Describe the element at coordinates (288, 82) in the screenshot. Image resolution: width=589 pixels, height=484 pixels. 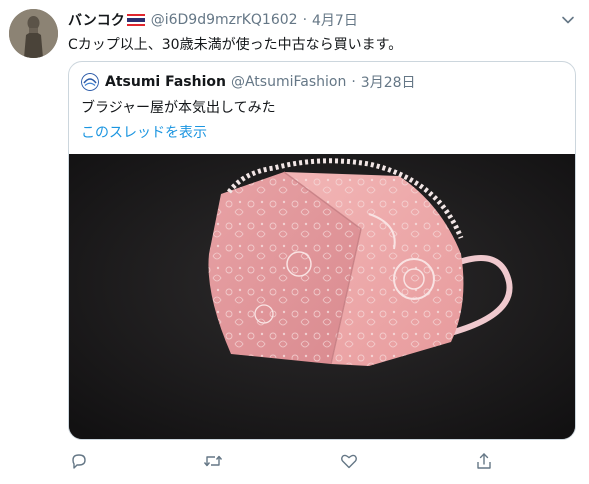
I see `quoted-user-handle: @AtsumiFashion` at that location.